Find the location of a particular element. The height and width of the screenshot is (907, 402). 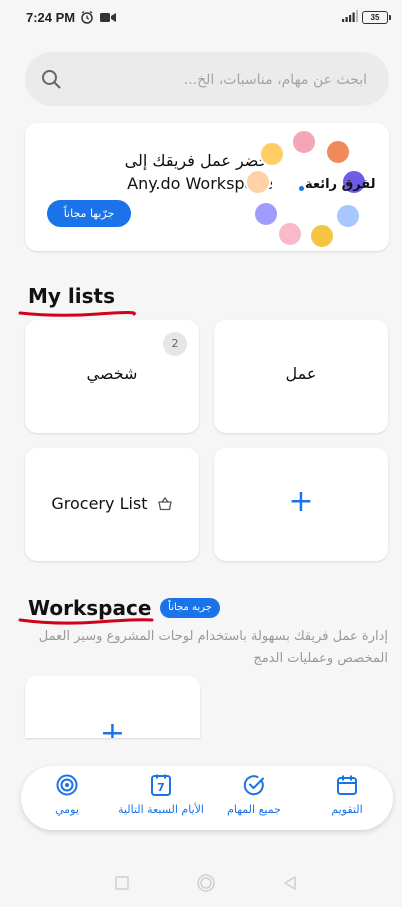

list-tile-label: عمل is located at coordinates (301, 373).